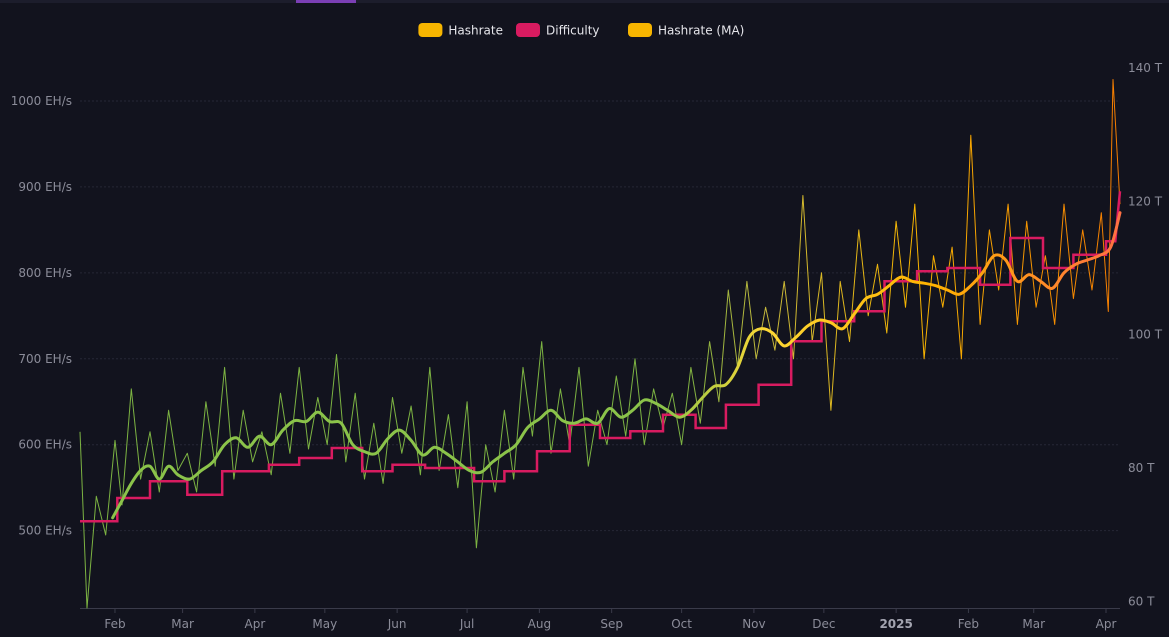  What do you see at coordinates (1141, 601) in the screenshot?
I see `y-right-tick-label: 60 T` at bounding box center [1141, 601].